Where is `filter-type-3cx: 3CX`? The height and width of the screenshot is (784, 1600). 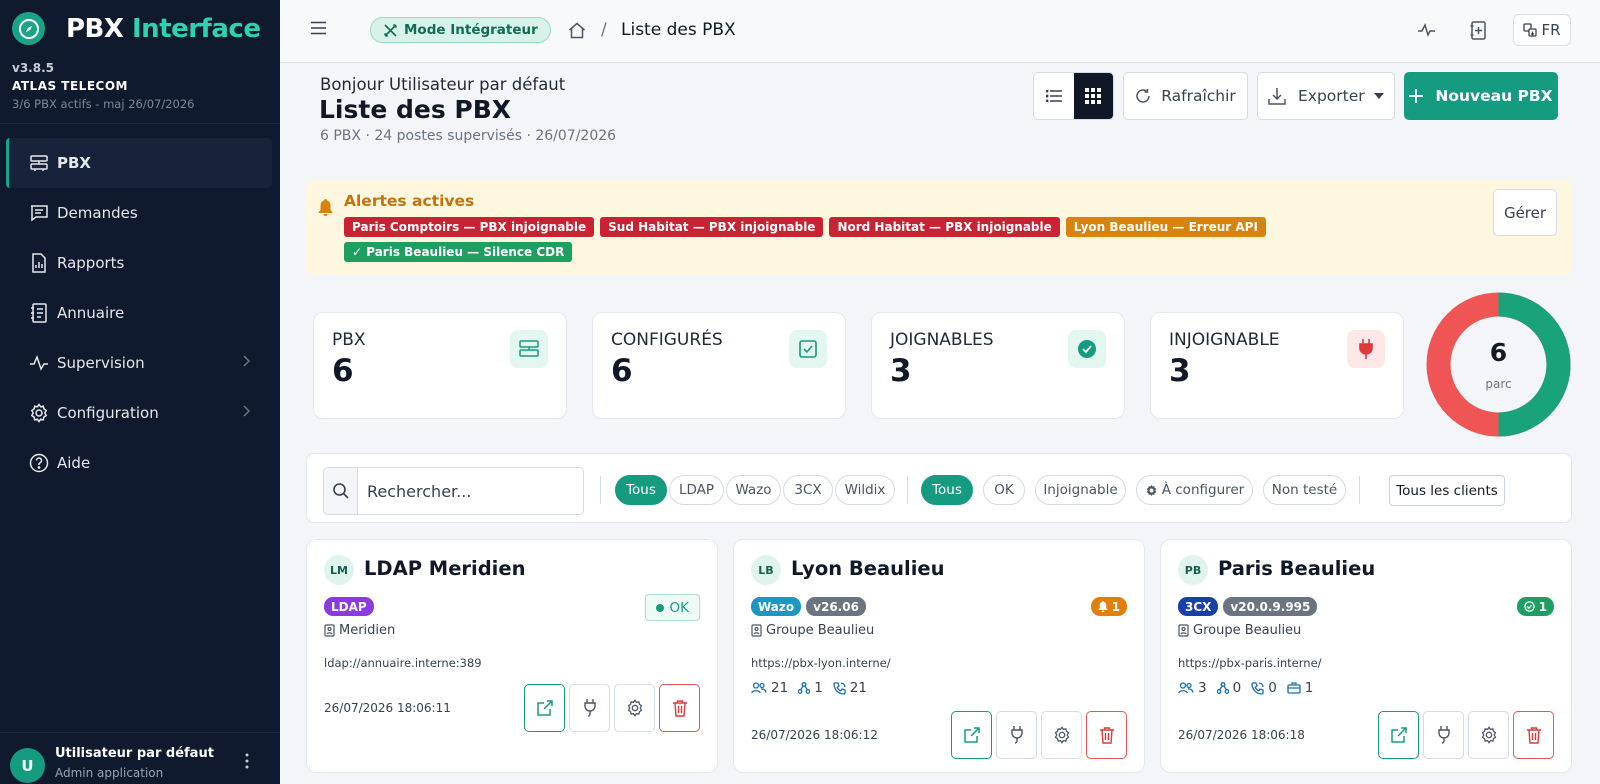
filter-type-3cx: 3CX is located at coordinates (808, 490).